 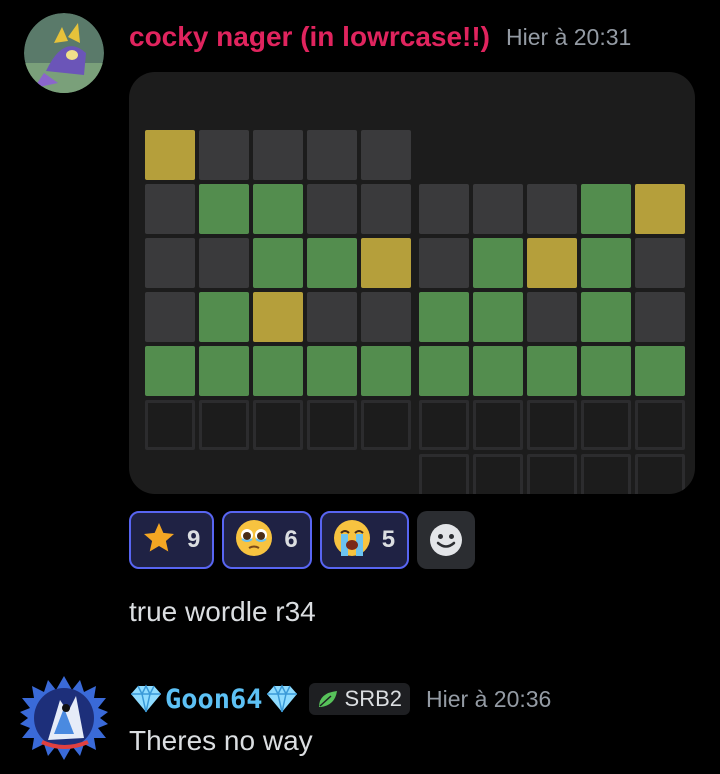 What do you see at coordinates (159, 540) in the screenshot?
I see `star-icon` at bounding box center [159, 540].